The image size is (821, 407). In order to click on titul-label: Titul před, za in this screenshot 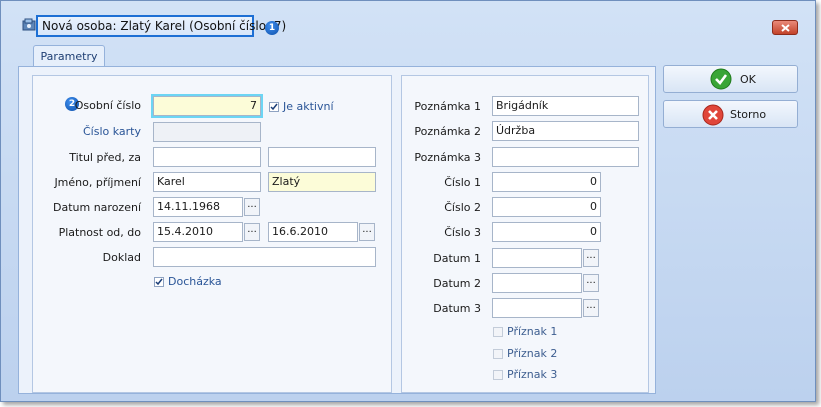, I will do `click(105, 157)`.